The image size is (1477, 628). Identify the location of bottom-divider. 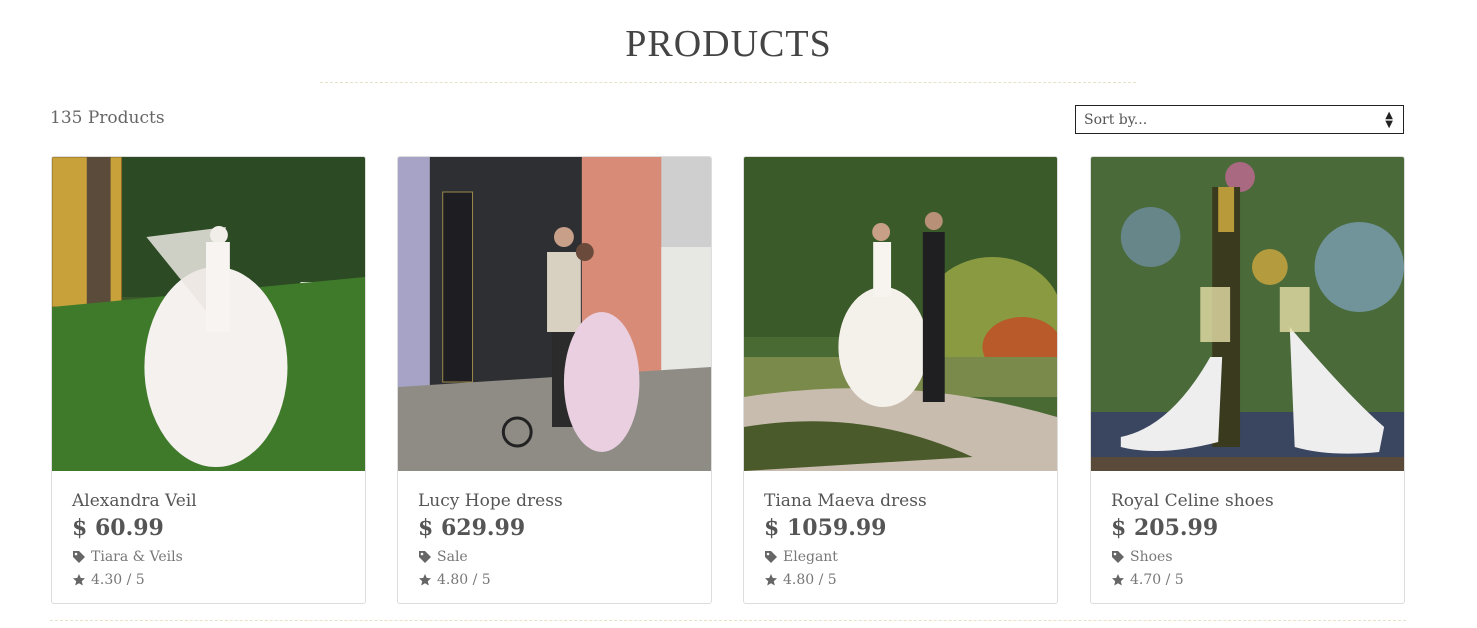
(728, 620).